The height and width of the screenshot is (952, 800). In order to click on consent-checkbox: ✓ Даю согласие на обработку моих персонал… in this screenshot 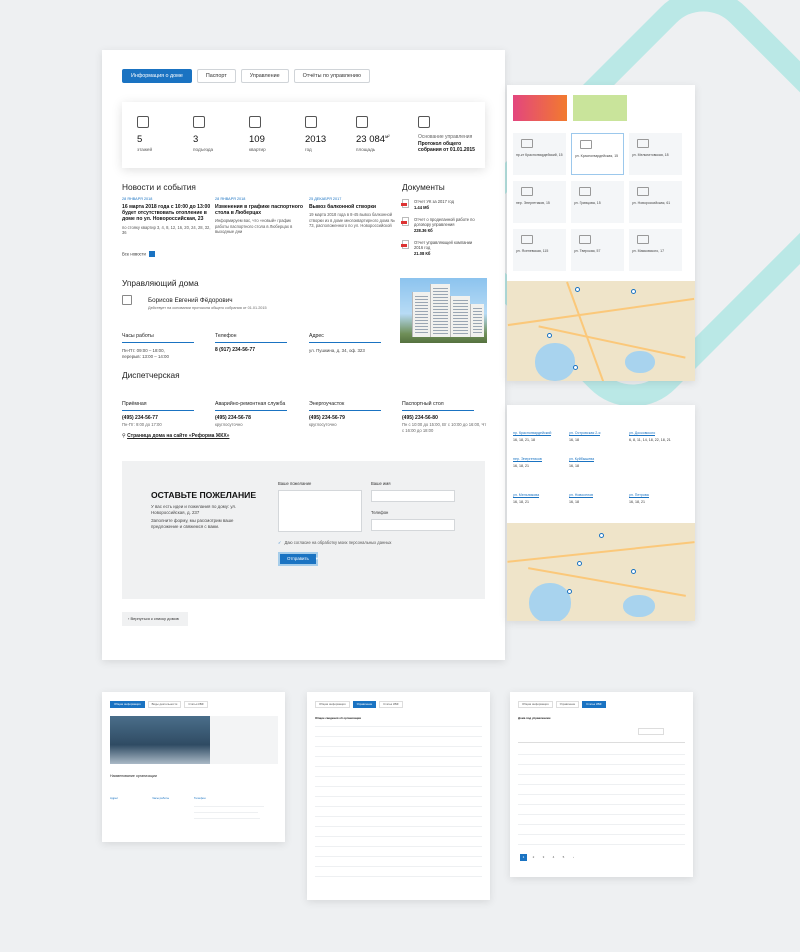, I will do `click(334, 542)`.